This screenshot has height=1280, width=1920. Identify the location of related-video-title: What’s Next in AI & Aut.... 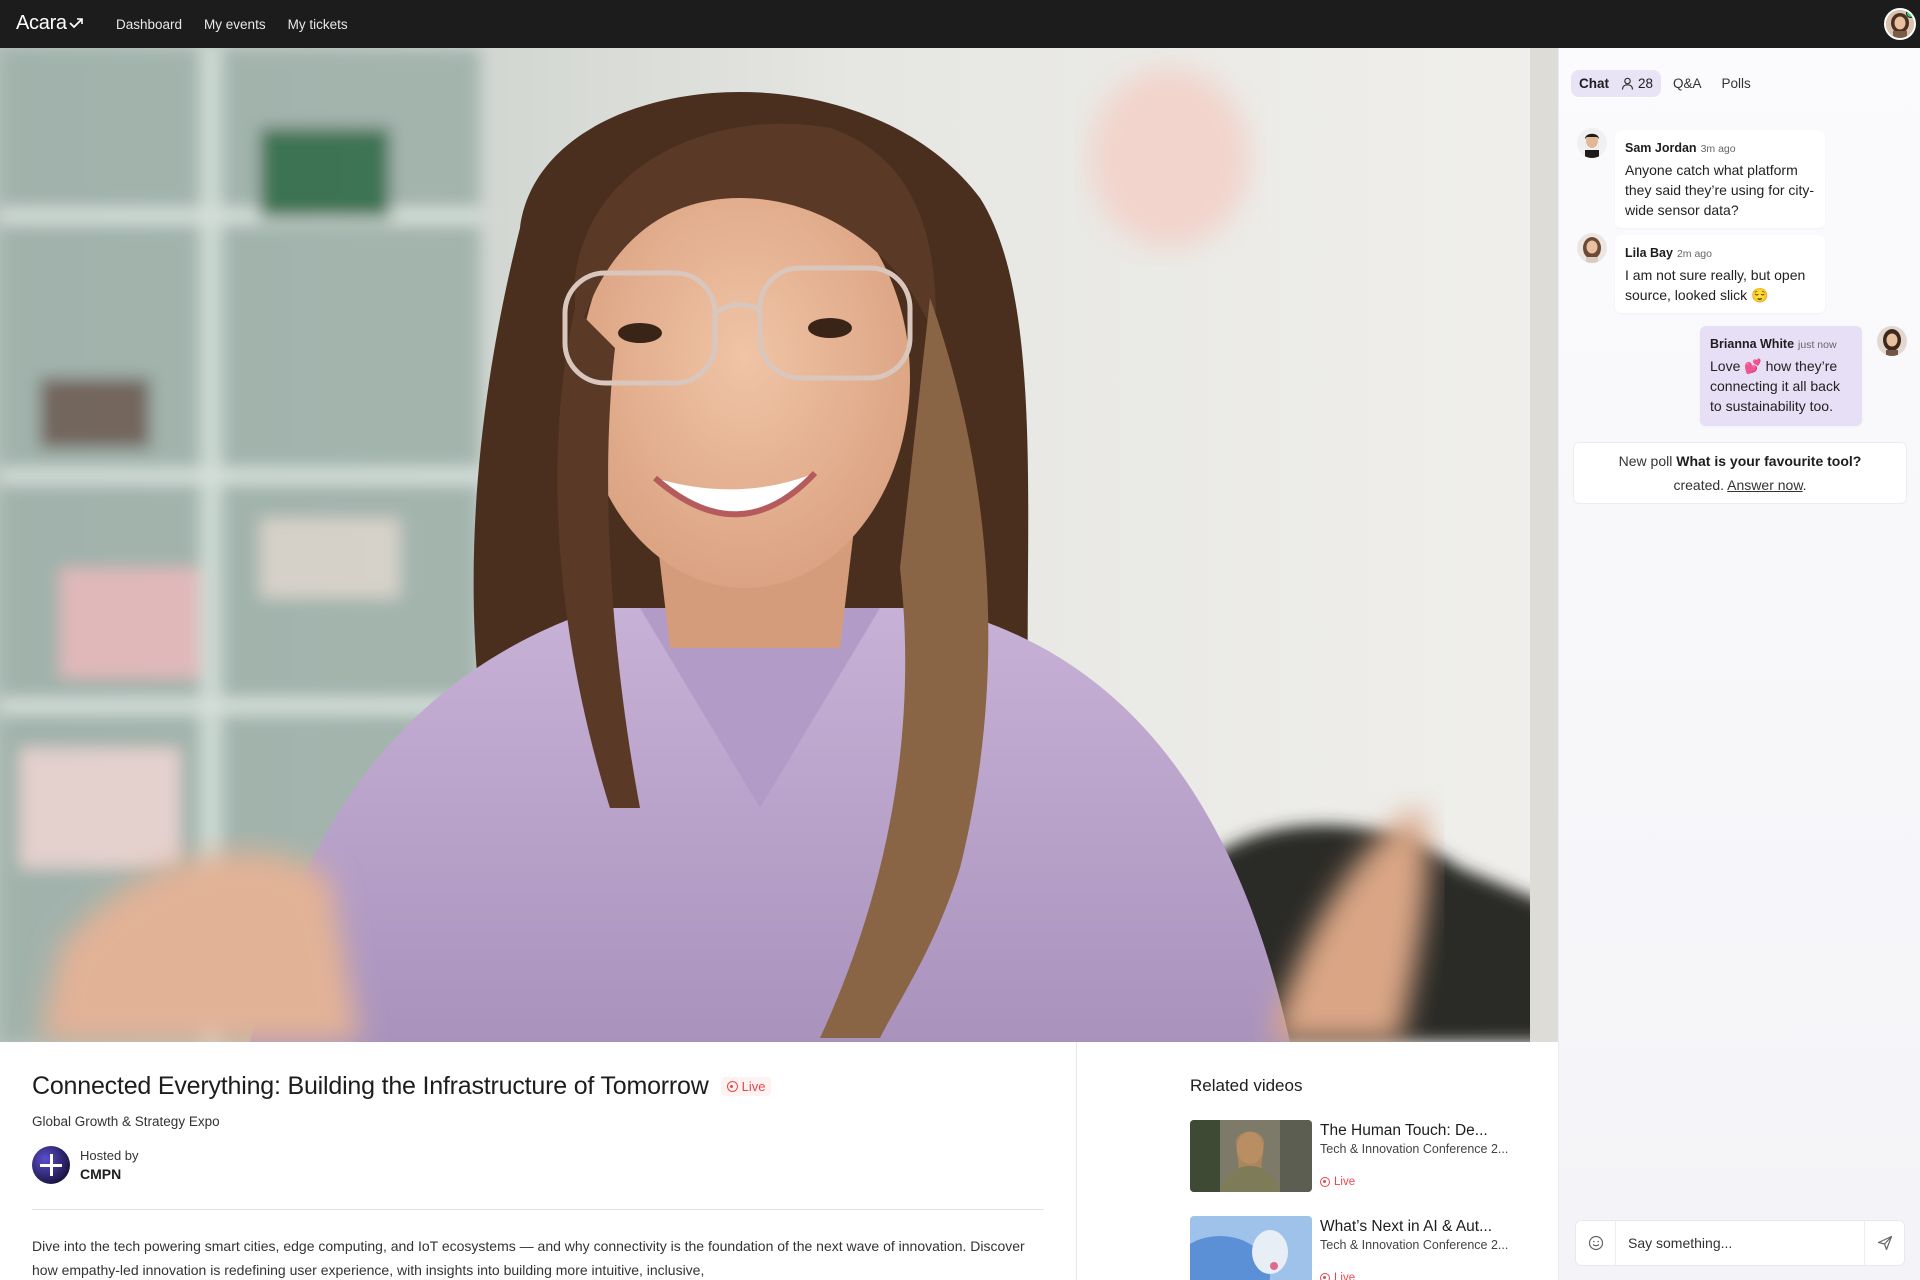
(1406, 1227).